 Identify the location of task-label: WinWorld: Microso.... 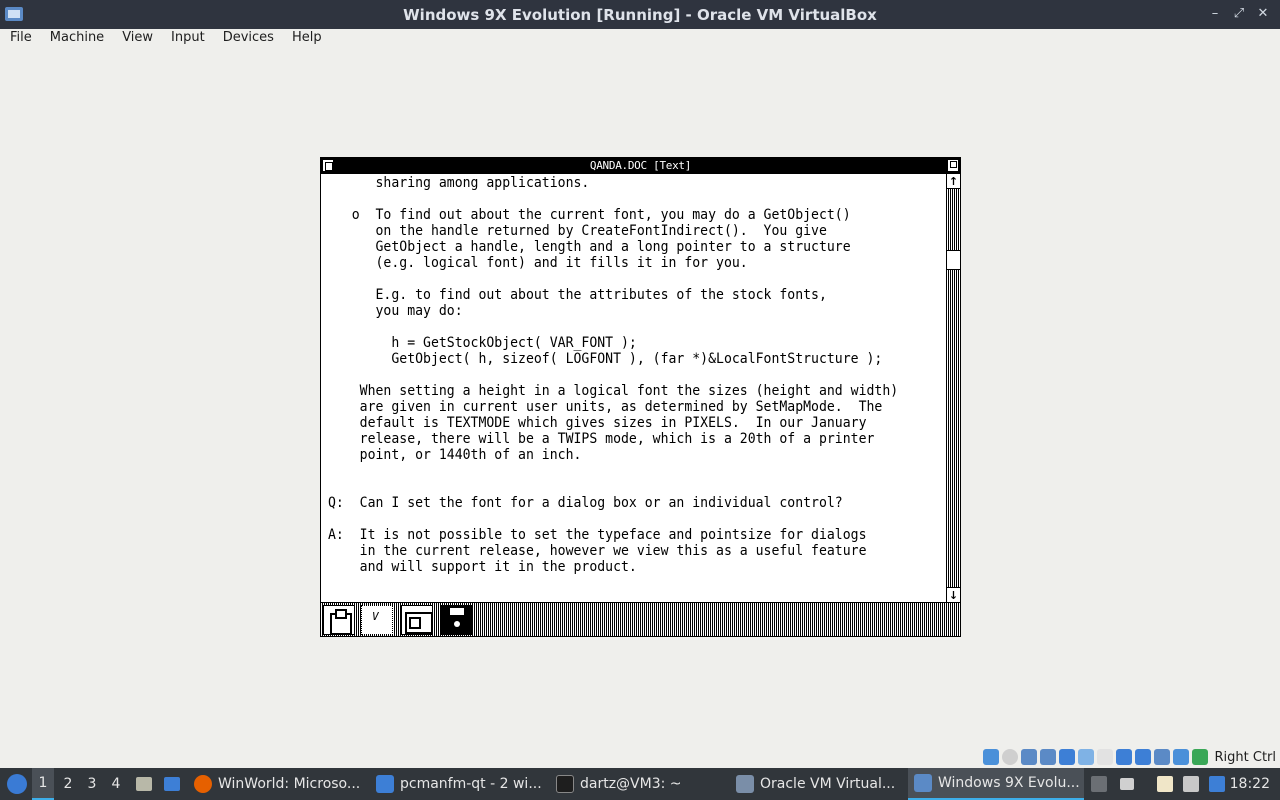
(289, 784).